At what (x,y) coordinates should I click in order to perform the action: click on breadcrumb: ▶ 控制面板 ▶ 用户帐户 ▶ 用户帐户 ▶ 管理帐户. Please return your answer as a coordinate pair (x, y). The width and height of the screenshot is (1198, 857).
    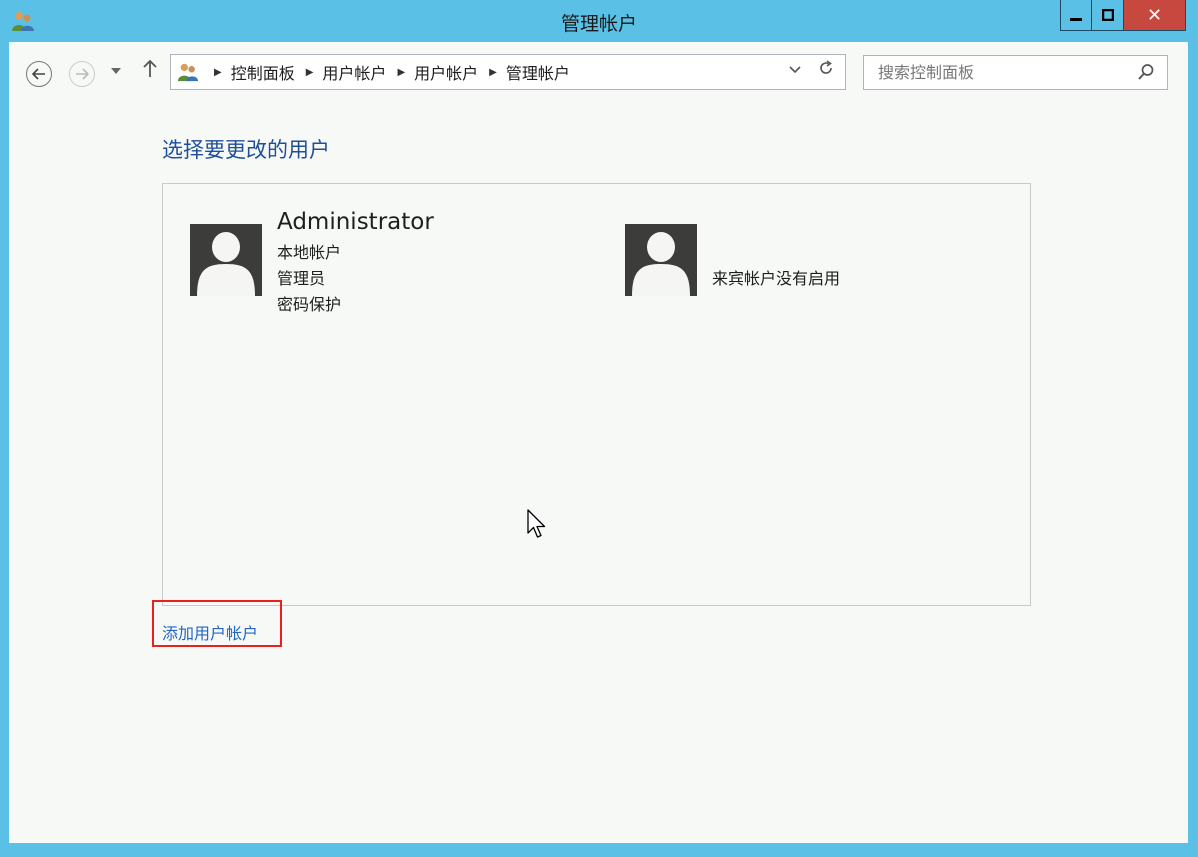
    Looking at the image, I should click on (386, 72).